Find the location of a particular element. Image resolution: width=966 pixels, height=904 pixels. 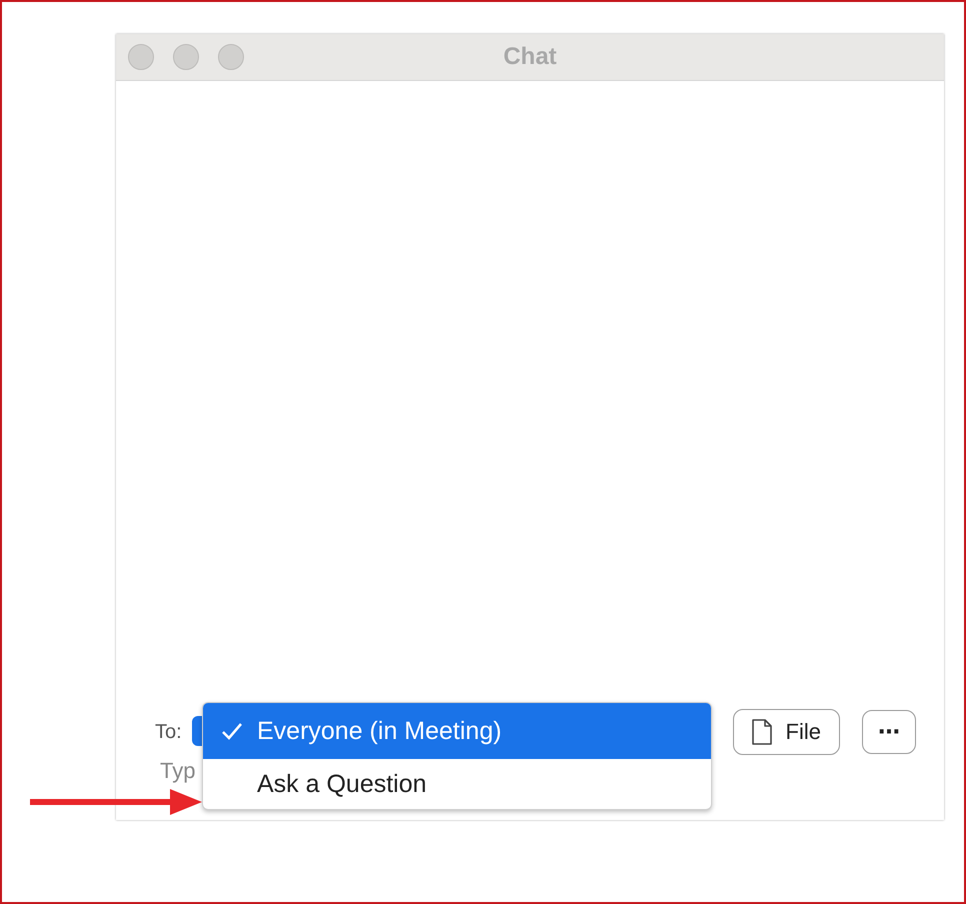

zoom-button is located at coordinates (231, 57).